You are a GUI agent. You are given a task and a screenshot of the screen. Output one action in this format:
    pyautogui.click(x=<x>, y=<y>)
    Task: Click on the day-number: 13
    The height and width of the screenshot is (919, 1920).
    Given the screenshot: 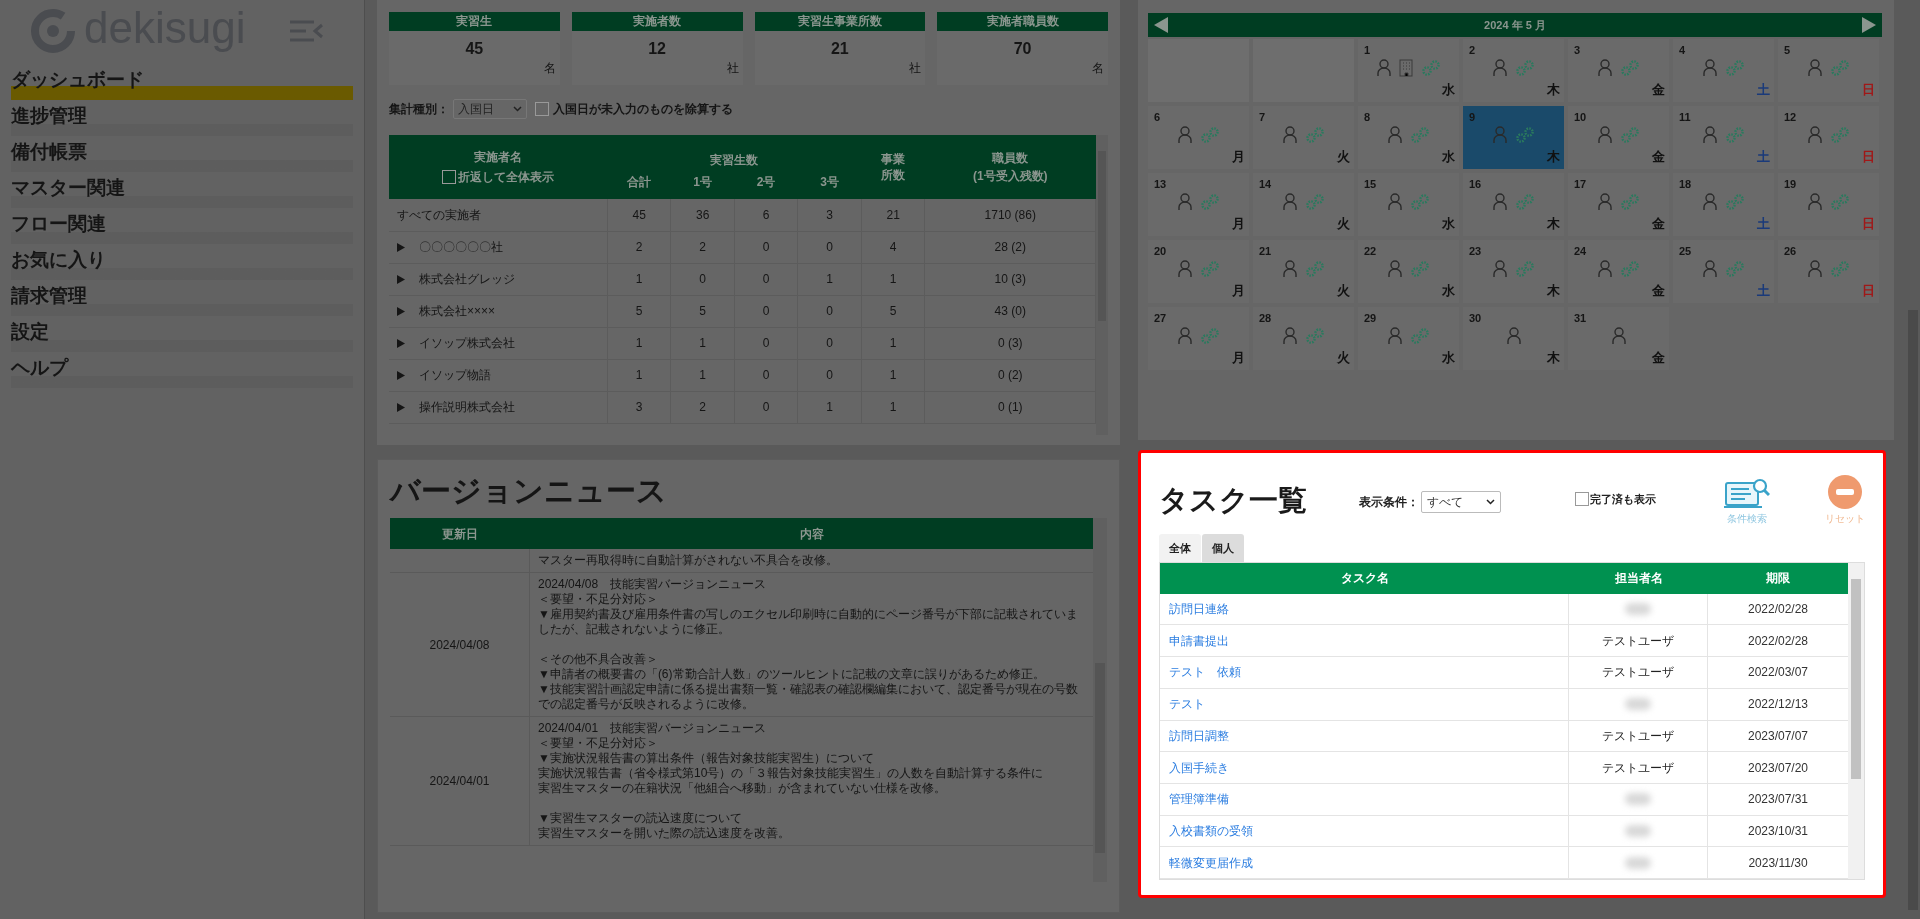 What is the action you would take?
    pyautogui.click(x=1160, y=184)
    